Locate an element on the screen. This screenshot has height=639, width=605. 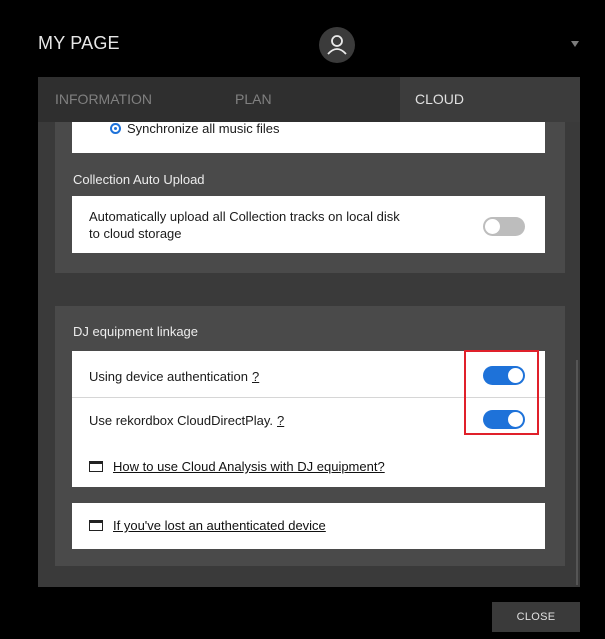
sync-card: Synchronize all music files is located at coordinates (308, 137).